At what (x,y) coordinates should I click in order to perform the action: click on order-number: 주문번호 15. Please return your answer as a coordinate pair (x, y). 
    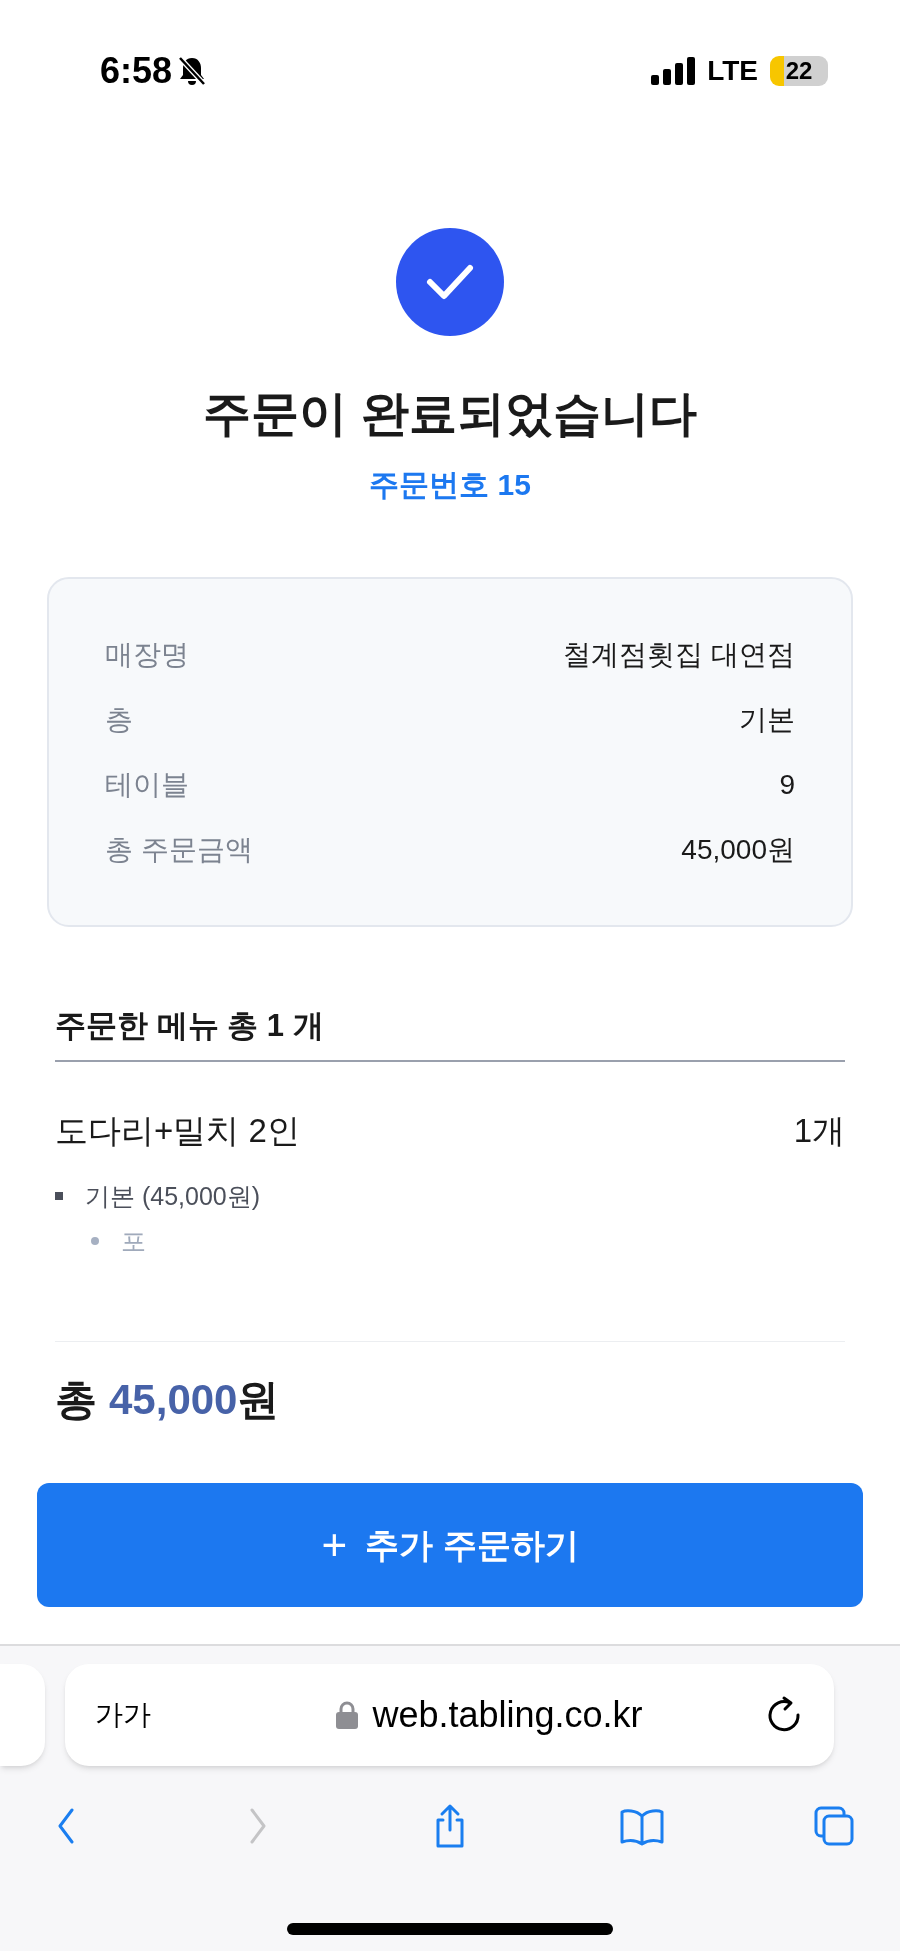
    Looking at the image, I should click on (450, 485).